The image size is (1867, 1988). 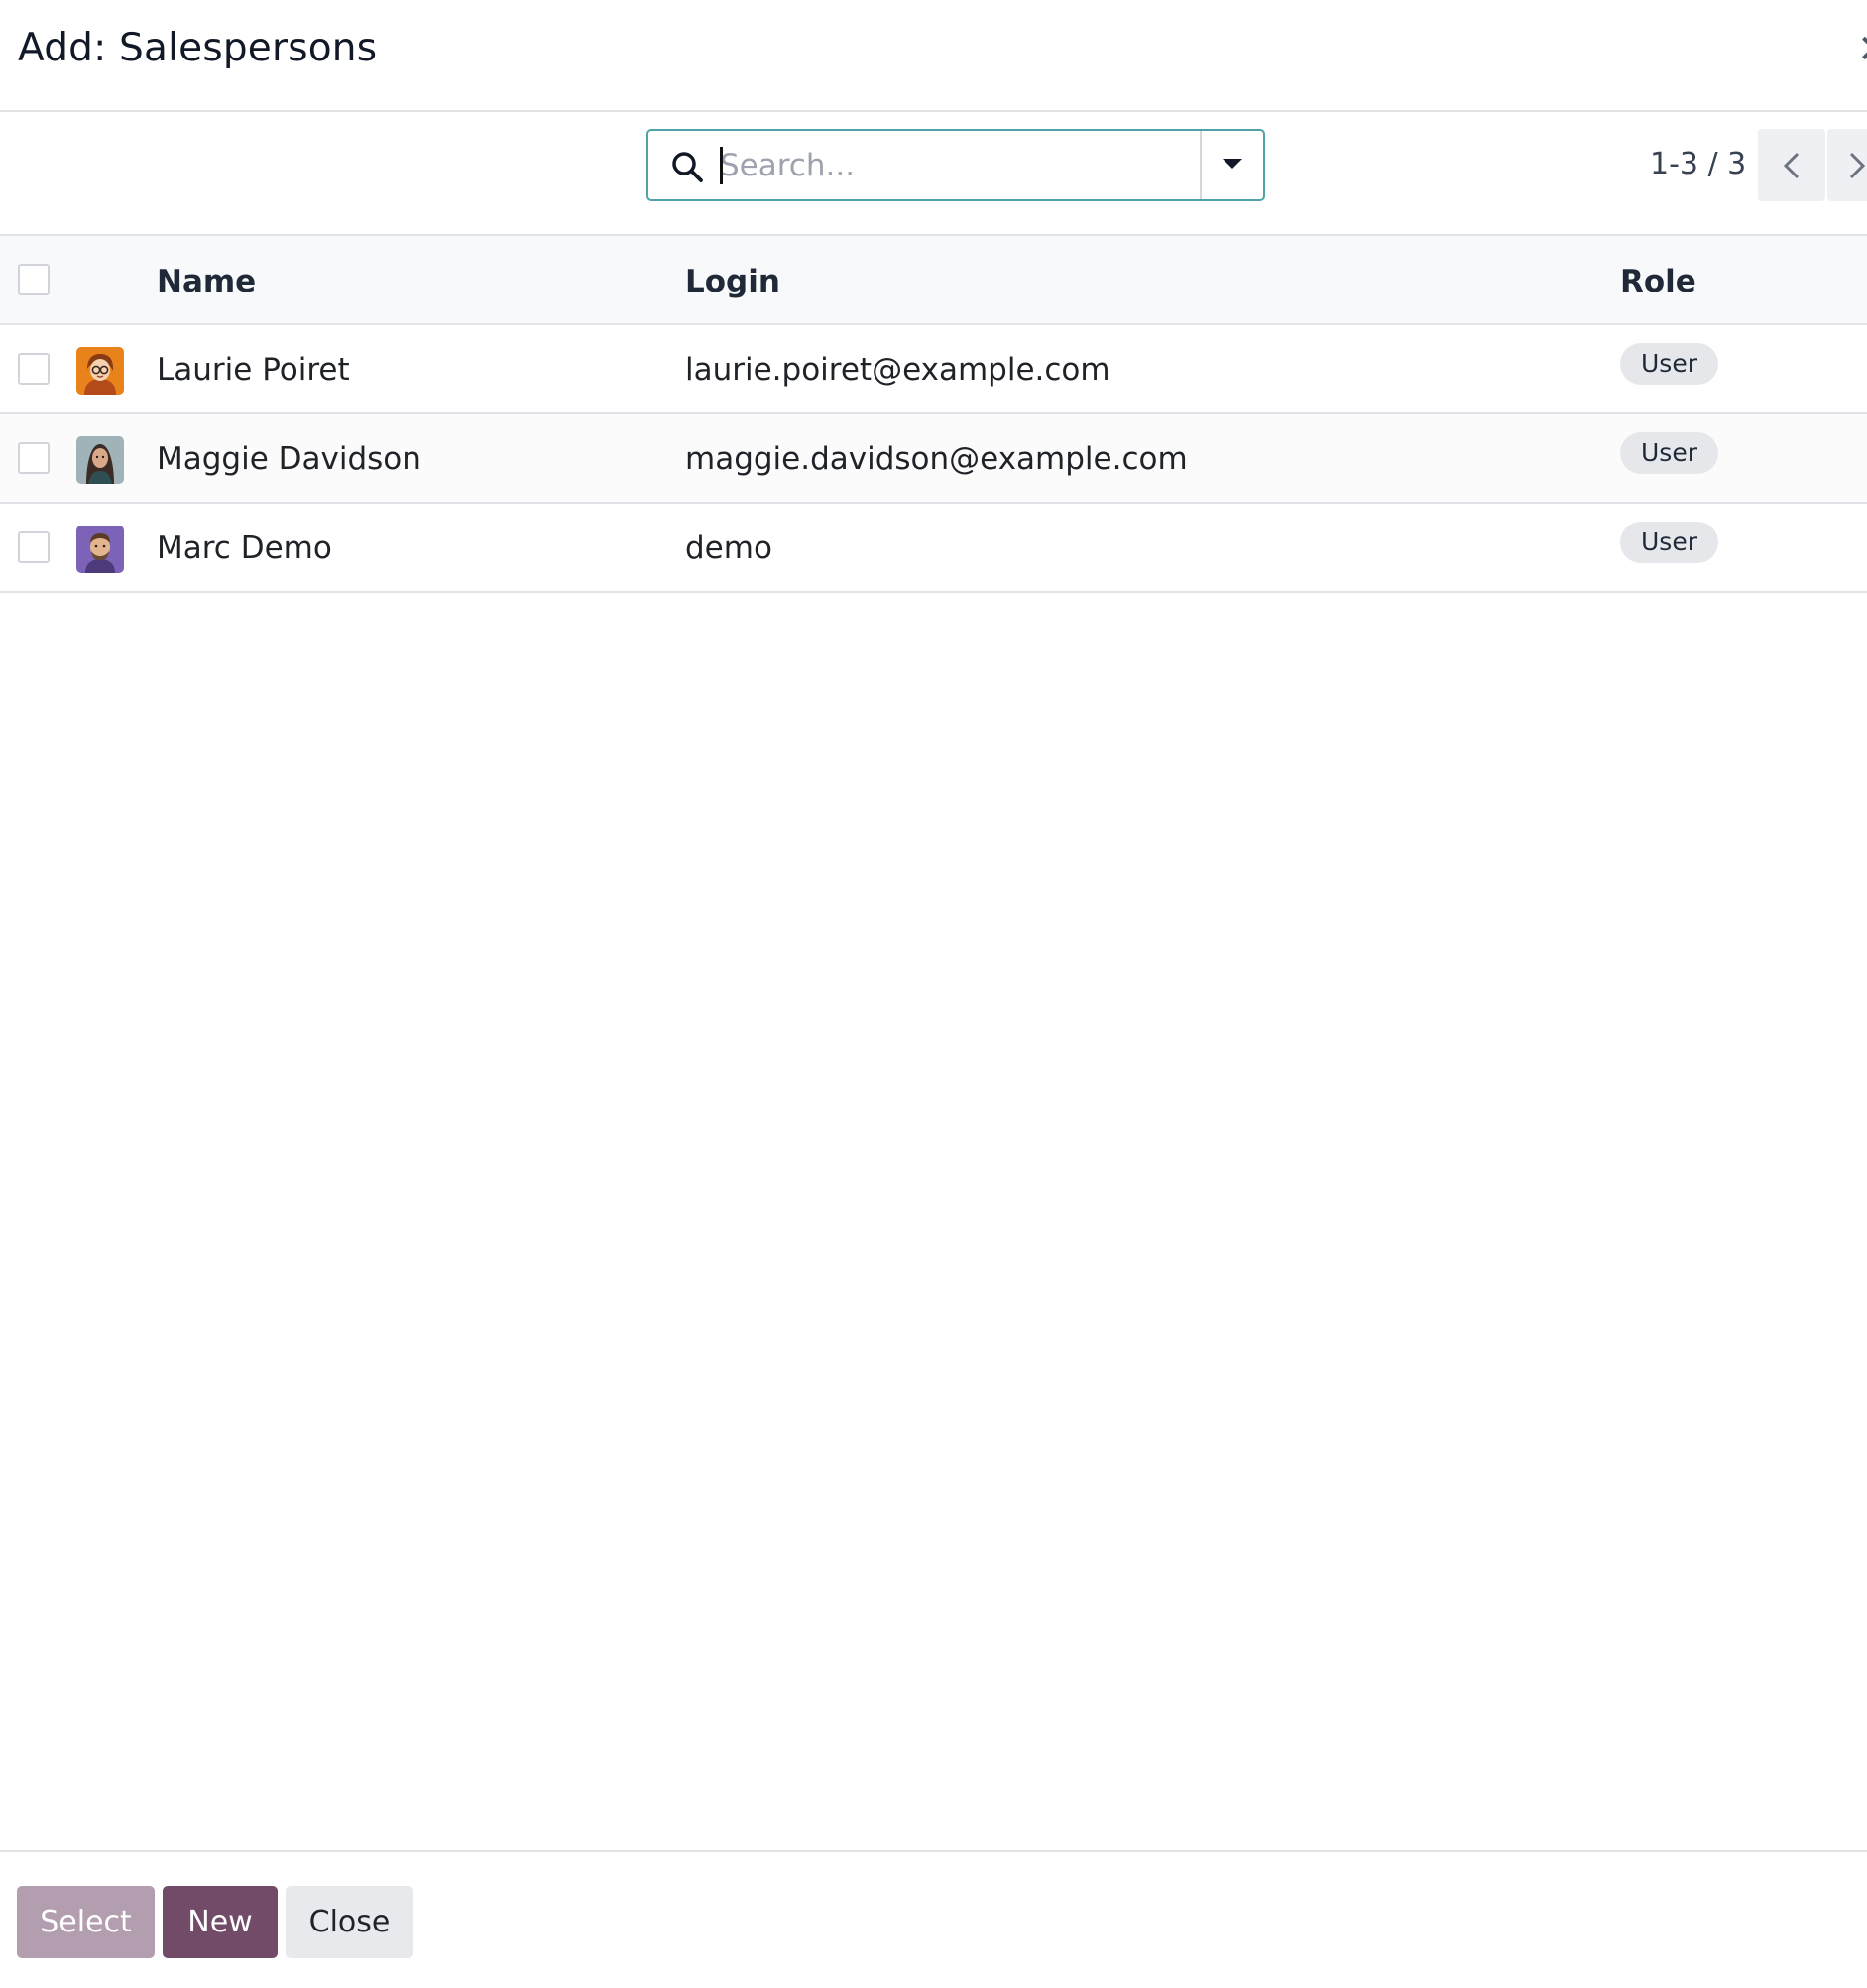 What do you see at coordinates (933, 548) in the screenshot?
I see `table-row: Marc Demo demo User` at bounding box center [933, 548].